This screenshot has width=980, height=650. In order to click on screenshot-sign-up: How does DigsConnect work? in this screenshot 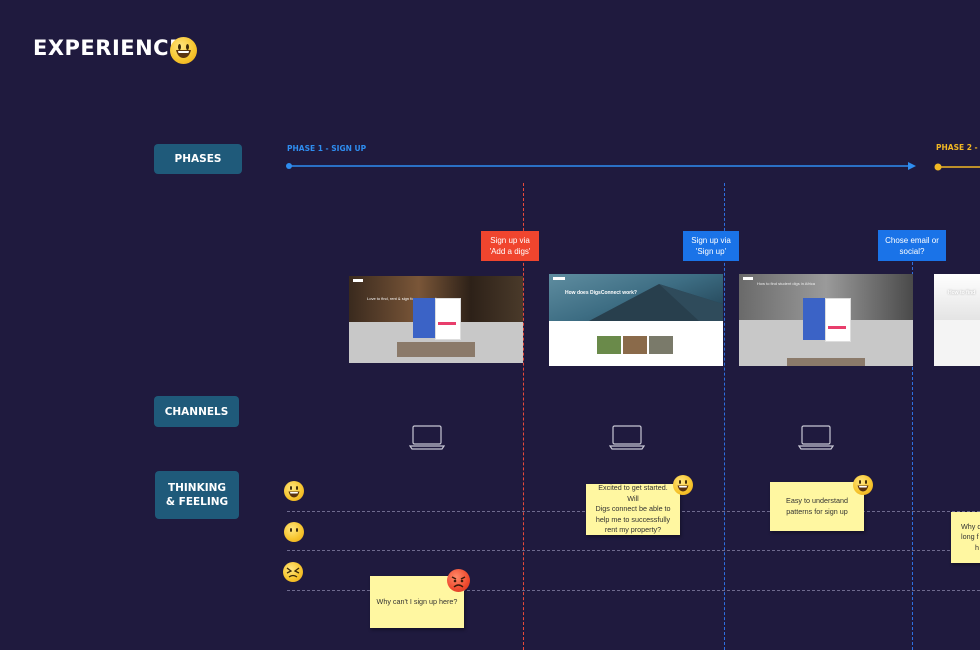, I will do `click(636, 320)`.